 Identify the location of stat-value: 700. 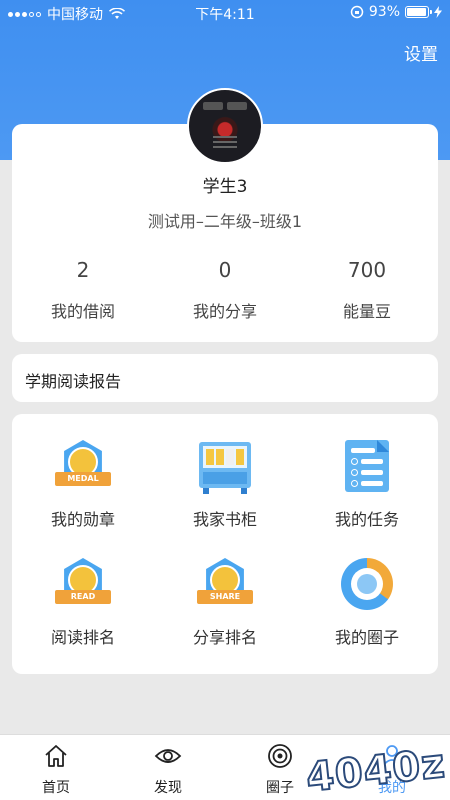
(367, 270).